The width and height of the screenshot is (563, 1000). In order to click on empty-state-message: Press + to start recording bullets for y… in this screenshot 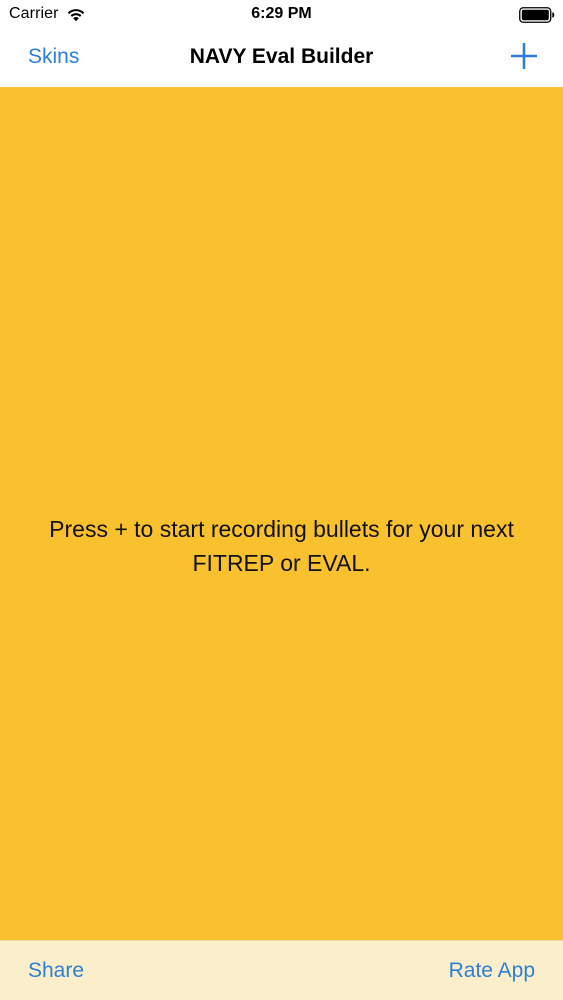, I will do `click(281, 546)`.